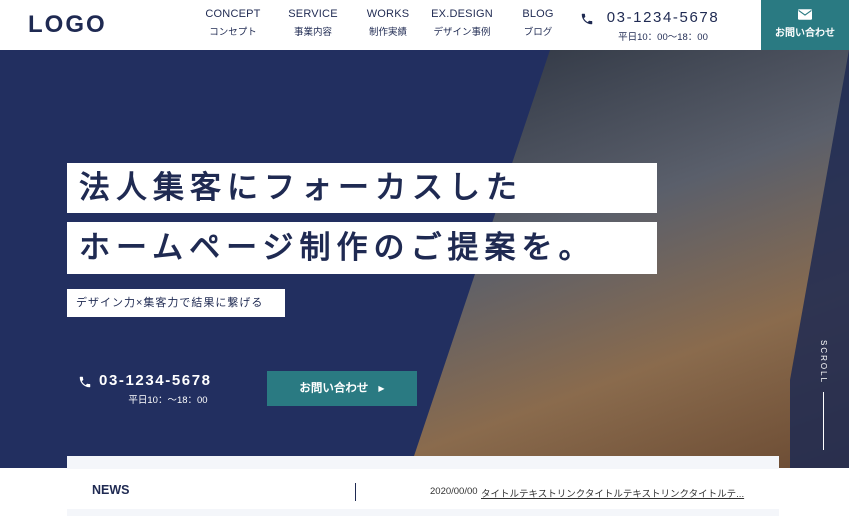 This screenshot has height=526, width=849. I want to click on nav-item-ex-design: EX.DESIGN デザイン事例, so click(462, 23).